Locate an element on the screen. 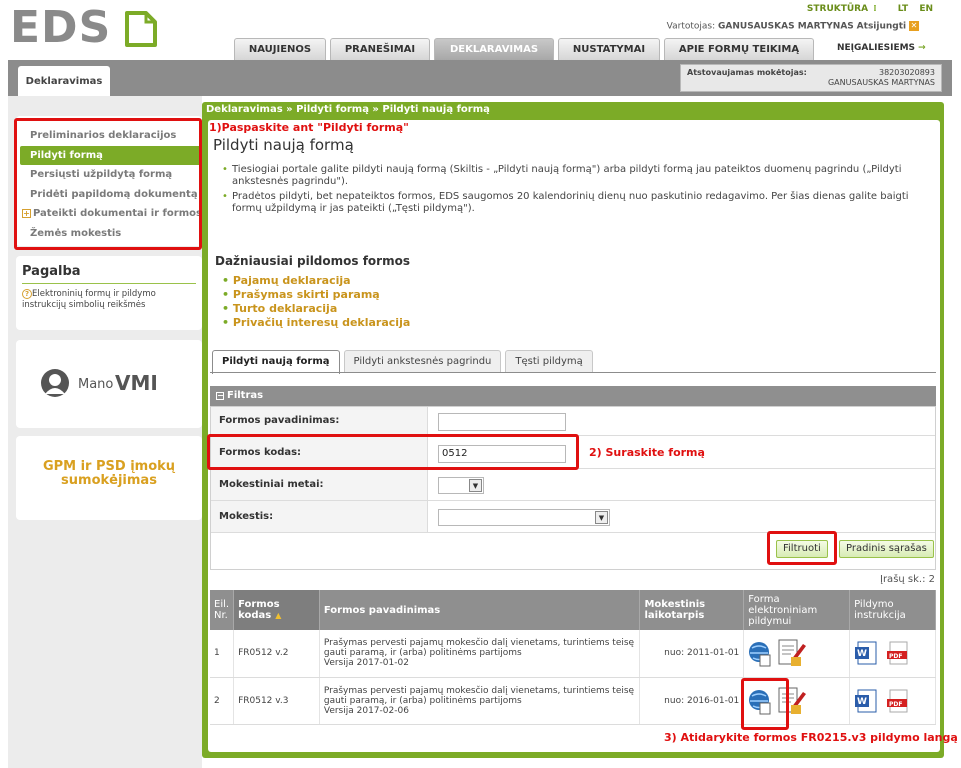 The width and height of the screenshot is (961, 768). sort-asc-icon: ▲ is located at coordinates (278, 615).